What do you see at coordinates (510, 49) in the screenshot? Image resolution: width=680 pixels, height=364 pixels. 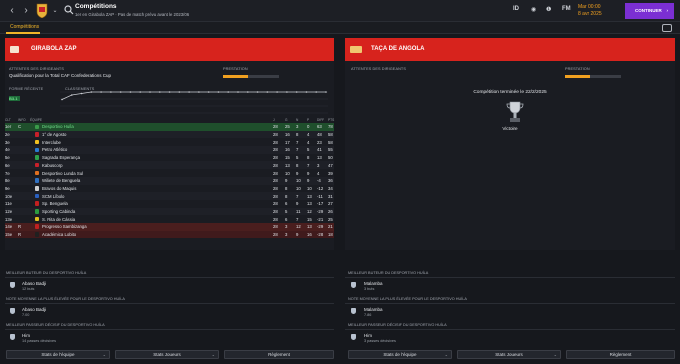 I see `cup-header: TAÇA DE ANGOLA` at bounding box center [510, 49].